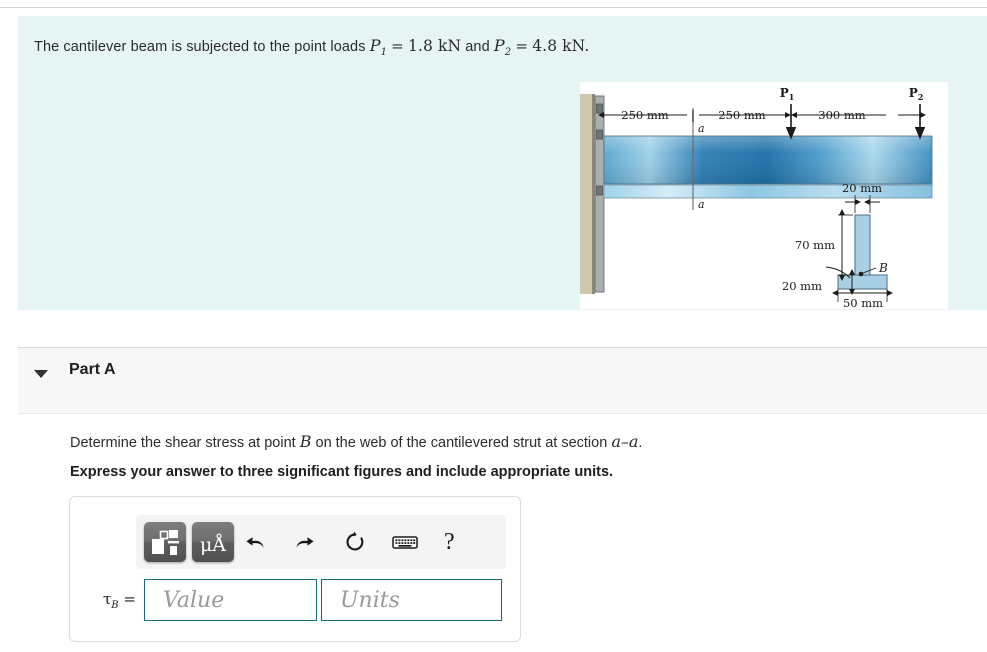  What do you see at coordinates (165, 542) in the screenshot?
I see `math-template-button` at bounding box center [165, 542].